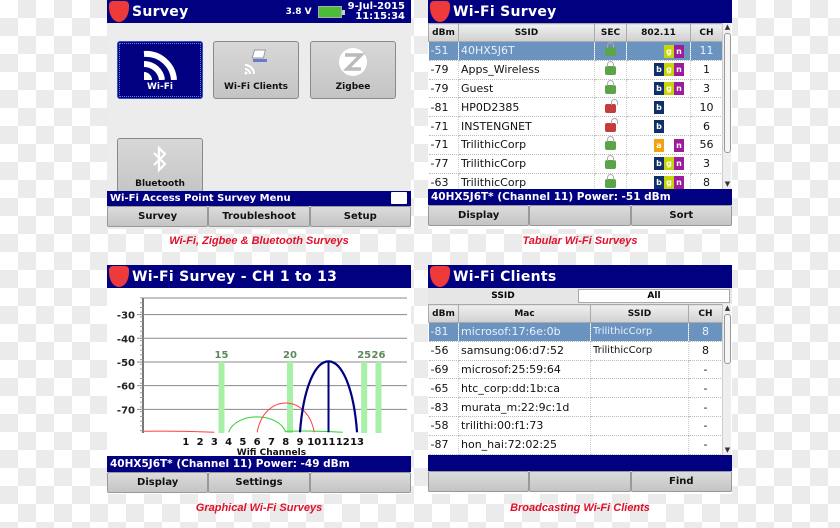 This screenshot has width=840, height=528. I want to click on ssid-cell, so click(639, 388).